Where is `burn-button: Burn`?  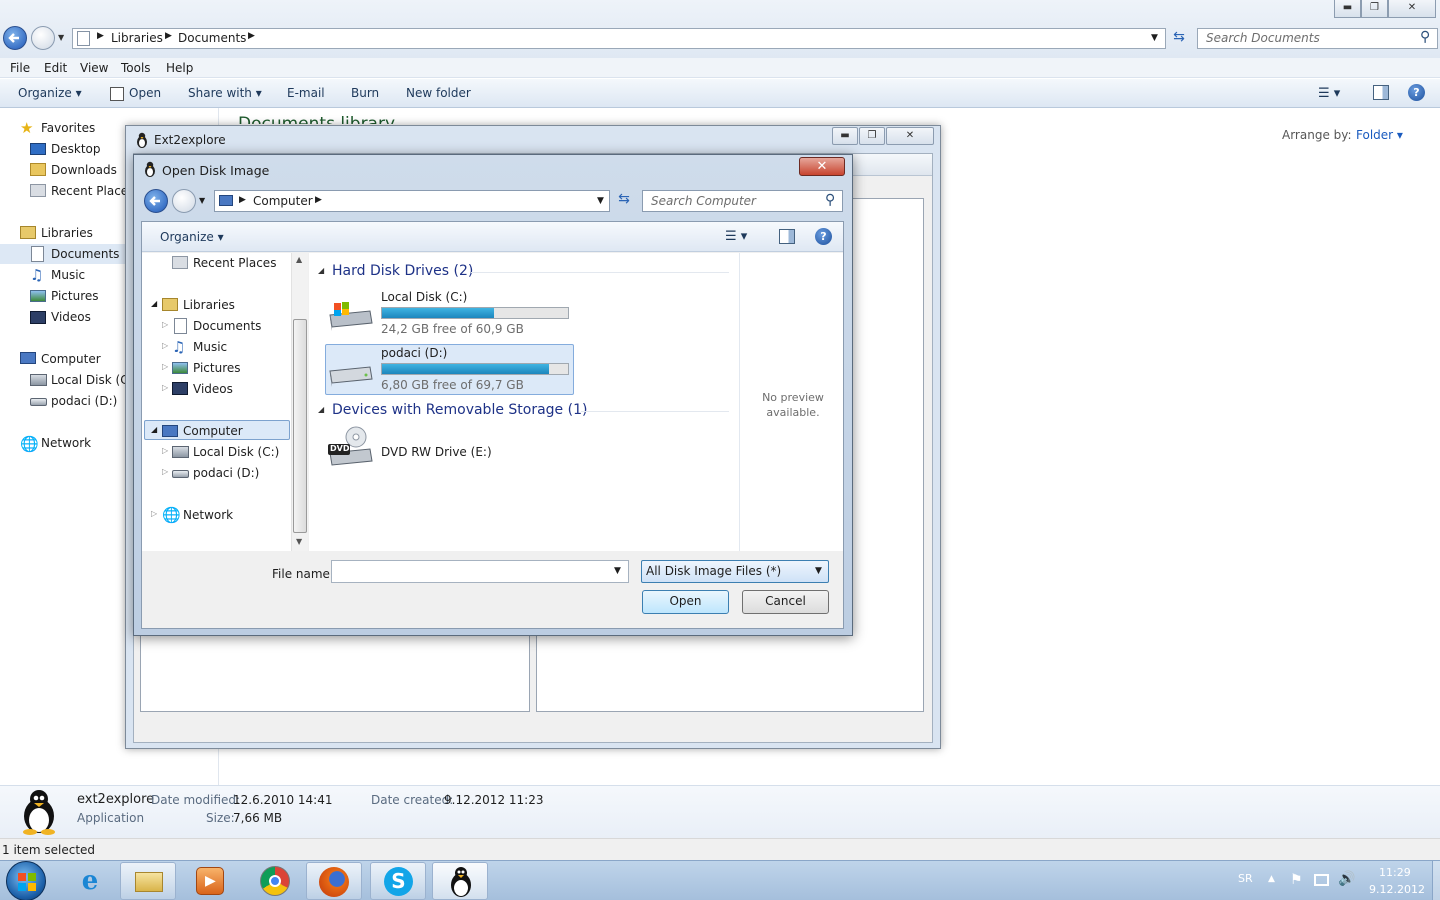
burn-button: Burn is located at coordinates (365, 93).